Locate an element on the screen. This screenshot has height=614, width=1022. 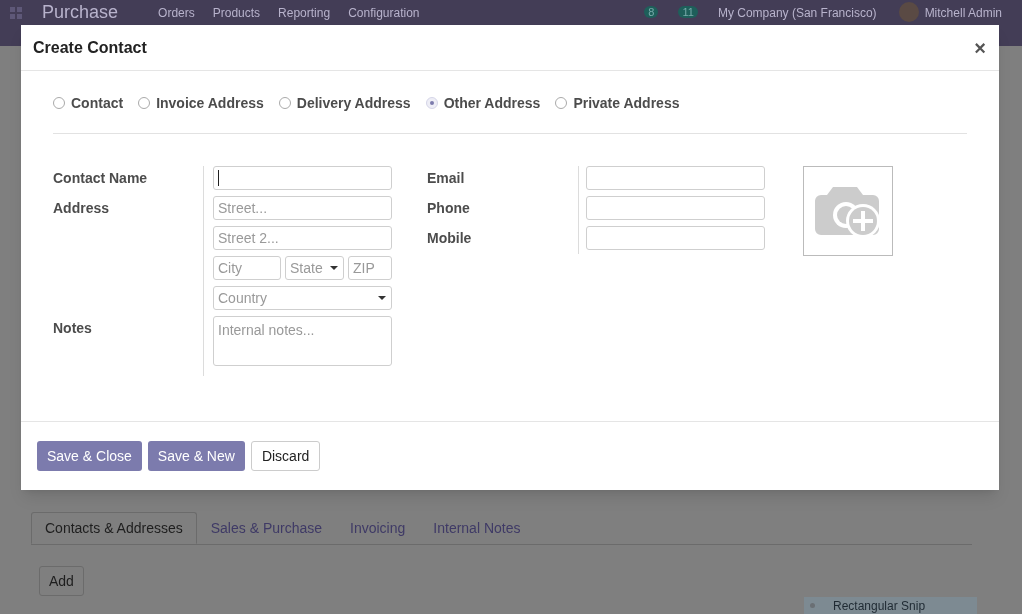
tab: Invoicing is located at coordinates (378, 528).